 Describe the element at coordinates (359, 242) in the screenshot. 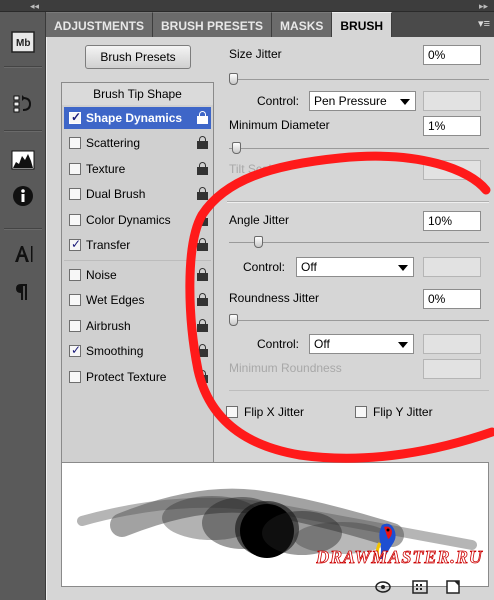

I see `angle-jitter-slider` at that location.